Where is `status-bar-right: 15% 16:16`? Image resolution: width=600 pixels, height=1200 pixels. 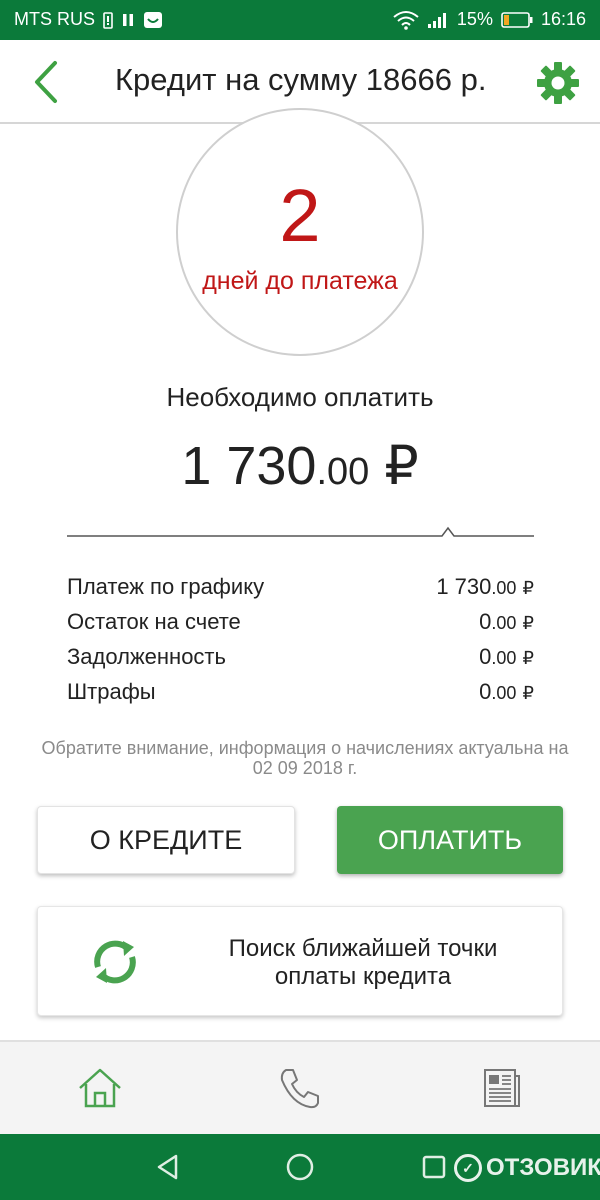
status-bar-right: 15% 16:16 is located at coordinates (489, 19).